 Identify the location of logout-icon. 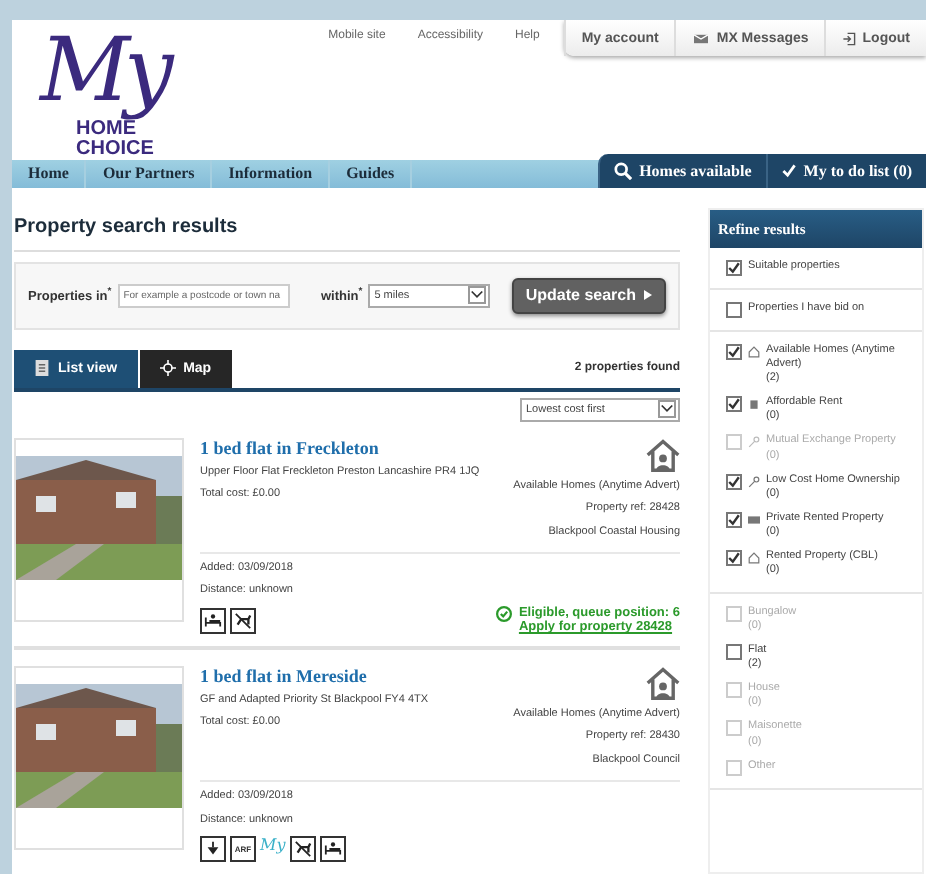
(849, 38).